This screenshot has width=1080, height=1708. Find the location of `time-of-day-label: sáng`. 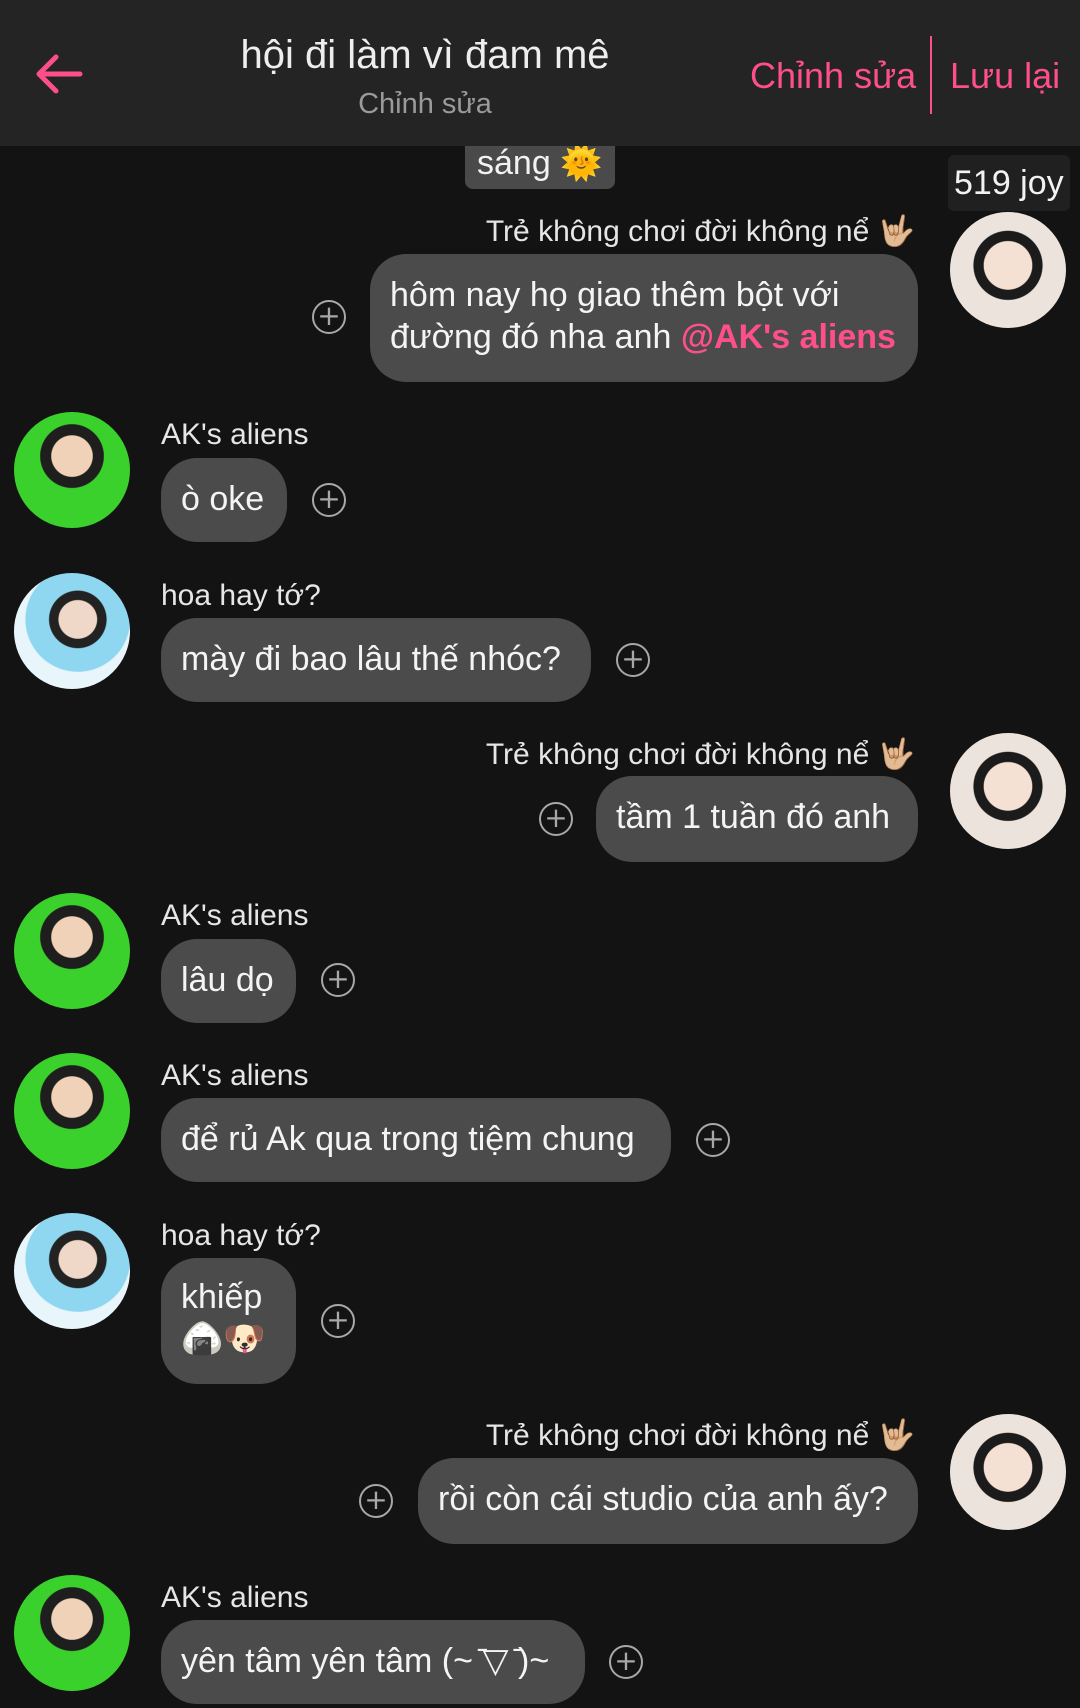

time-of-day-label: sáng is located at coordinates (514, 163).